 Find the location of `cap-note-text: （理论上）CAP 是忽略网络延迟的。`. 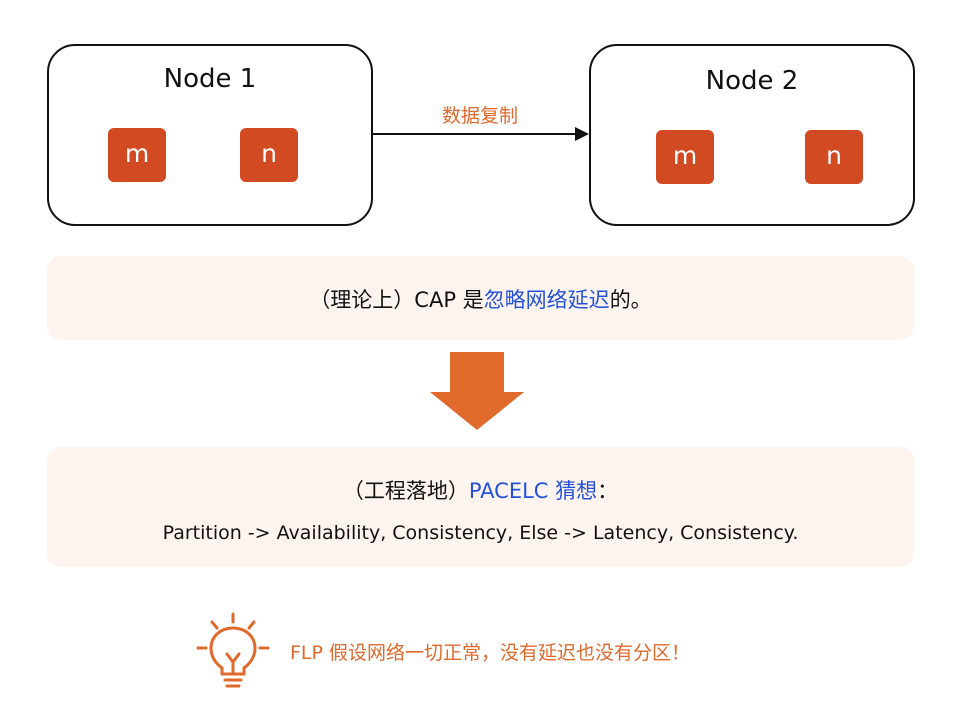

cap-note-text: （理论上）CAP 是忽略网络延迟的。 is located at coordinates (480, 299).